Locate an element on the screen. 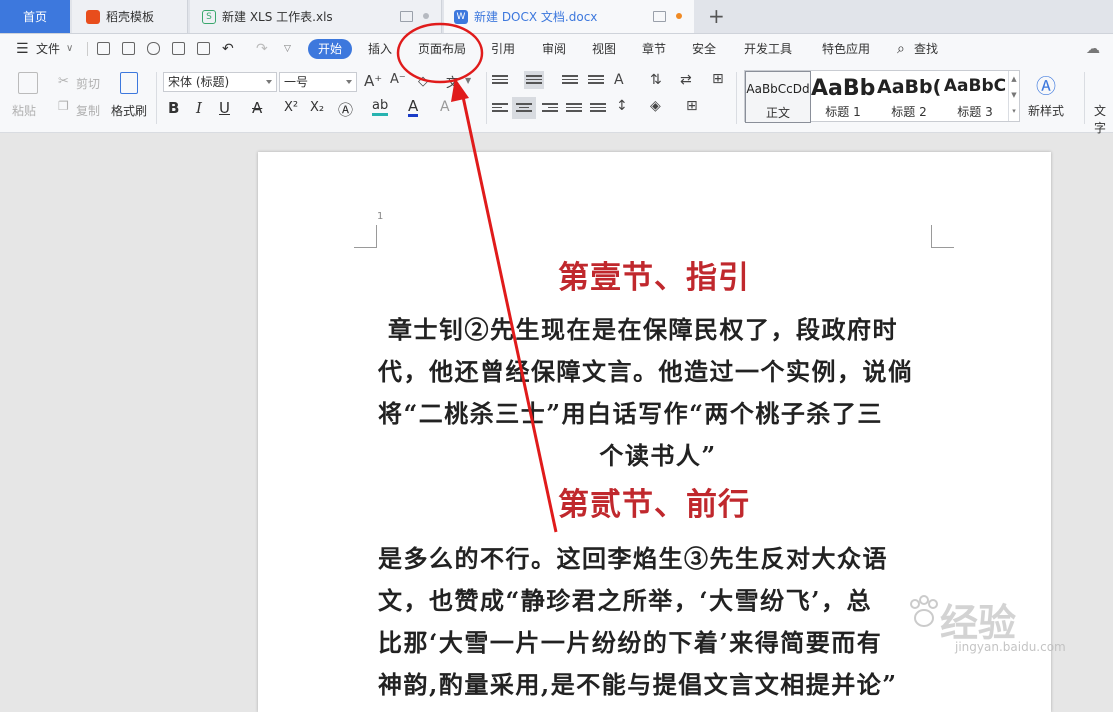  document-icon: W is located at coordinates (461, 16).